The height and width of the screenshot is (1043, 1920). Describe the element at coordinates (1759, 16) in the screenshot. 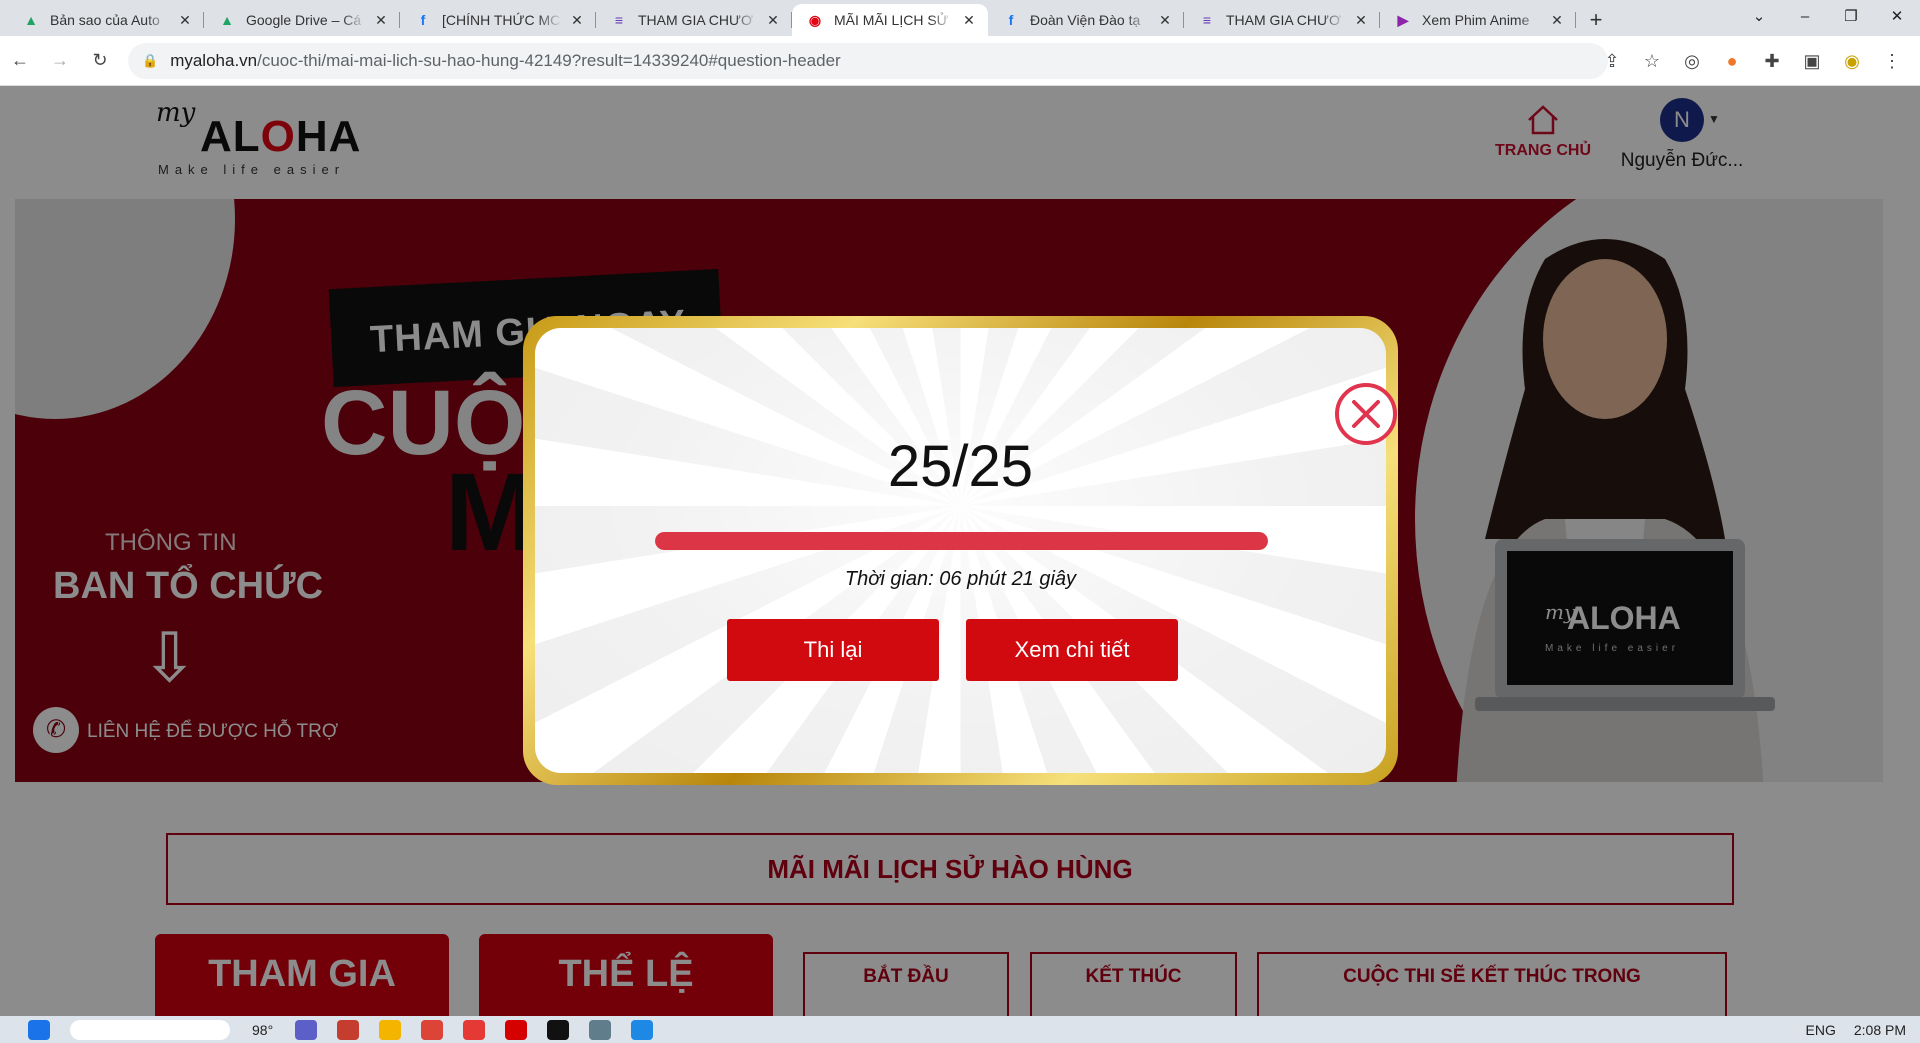

I see `tab-search-chevron-icon: ⌄` at that location.